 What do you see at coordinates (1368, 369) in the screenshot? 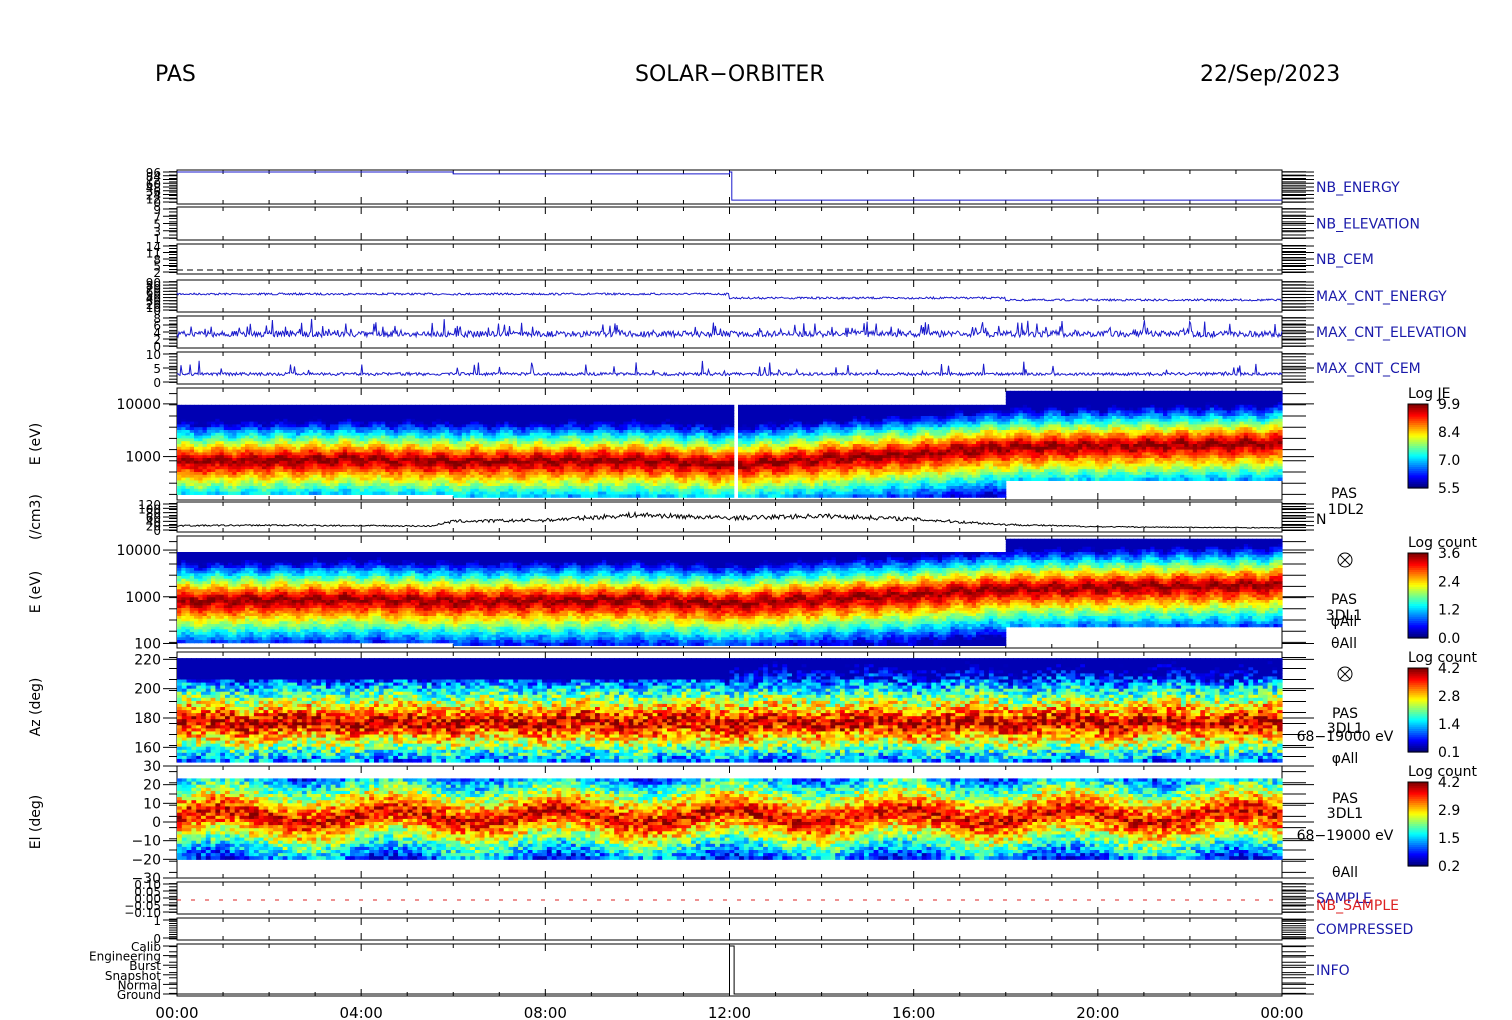
I see `right-label: MAX_CNT_CEM` at bounding box center [1368, 369].